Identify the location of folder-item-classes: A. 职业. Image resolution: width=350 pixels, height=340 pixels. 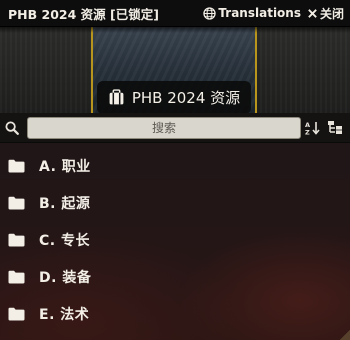
(175, 165).